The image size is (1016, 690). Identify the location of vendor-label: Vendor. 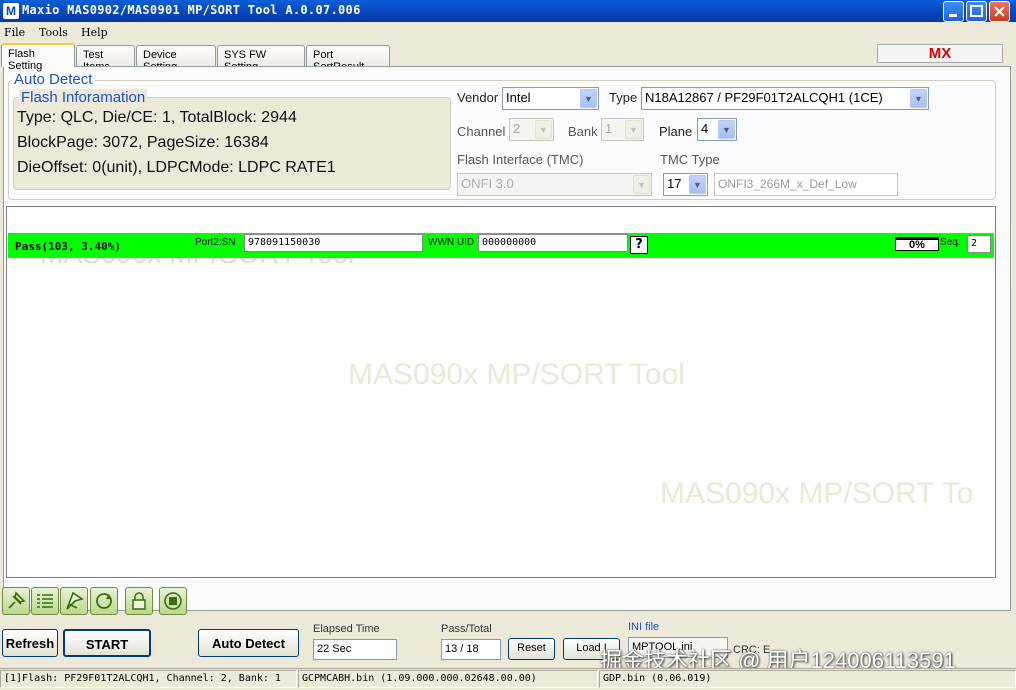
(478, 97).